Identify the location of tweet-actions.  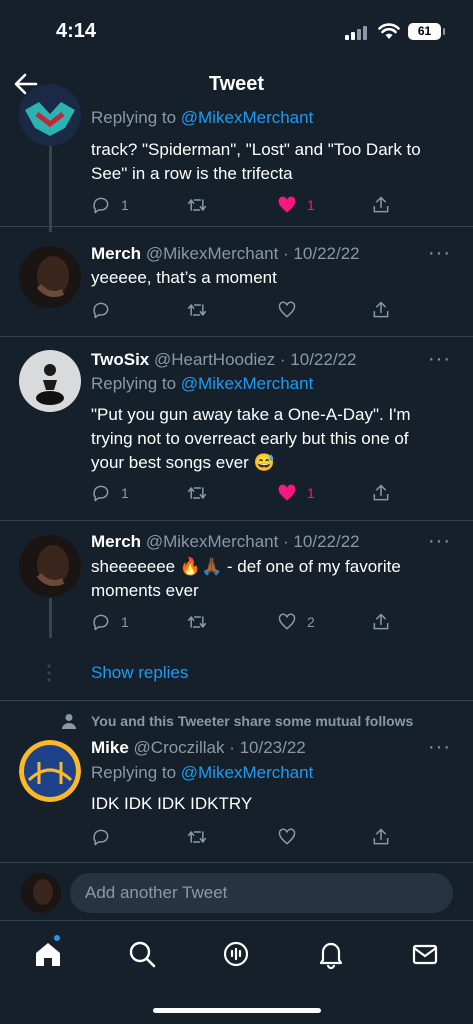
(241, 310).